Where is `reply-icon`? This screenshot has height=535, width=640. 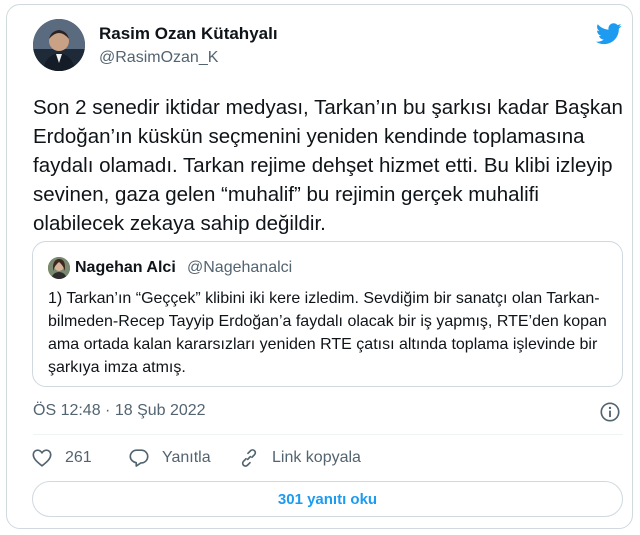 reply-icon is located at coordinates (139, 458).